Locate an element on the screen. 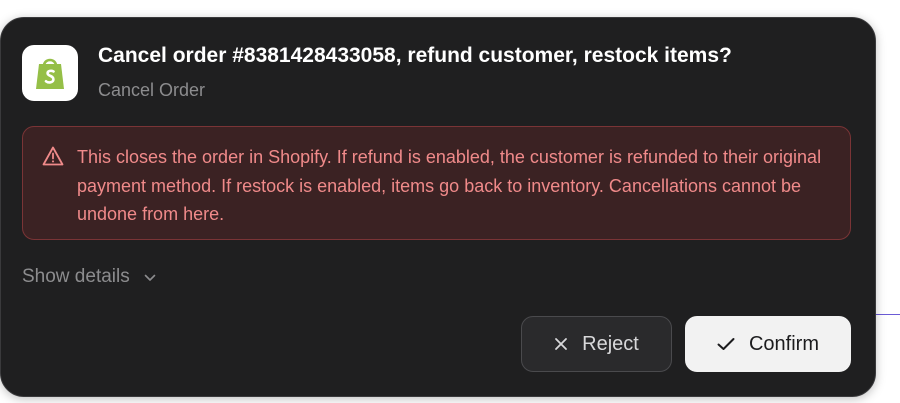  confirm-button: Confirm is located at coordinates (768, 344).